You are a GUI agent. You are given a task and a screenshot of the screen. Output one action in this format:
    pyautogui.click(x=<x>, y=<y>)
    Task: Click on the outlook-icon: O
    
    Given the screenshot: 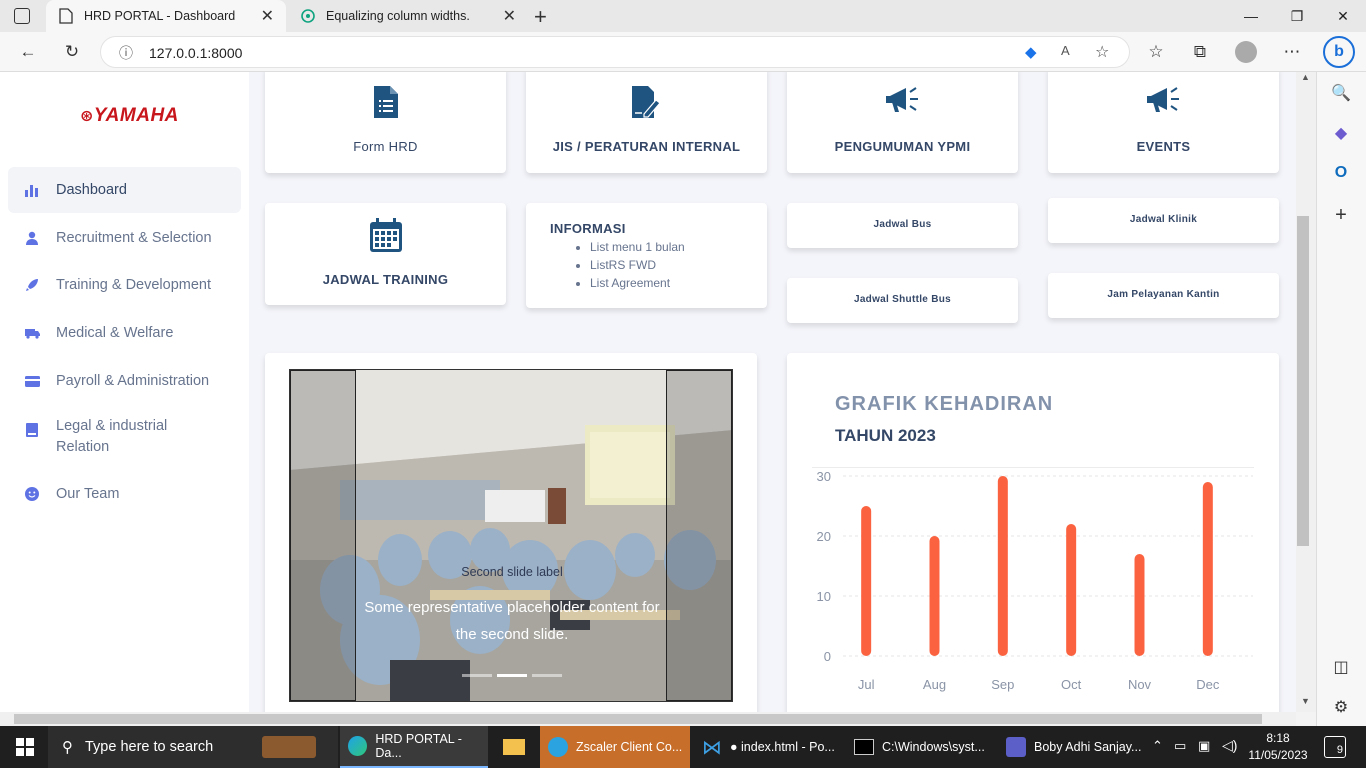 What is the action you would take?
    pyautogui.click(x=1341, y=173)
    